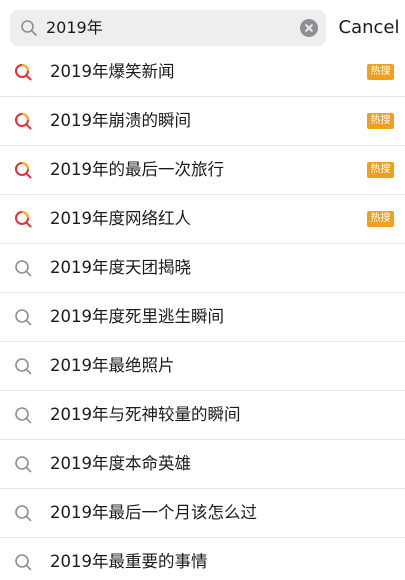 The image size is (405, 580). I want to click on list-item: 2019年度死里逃生瞬间, so click(202, 317).